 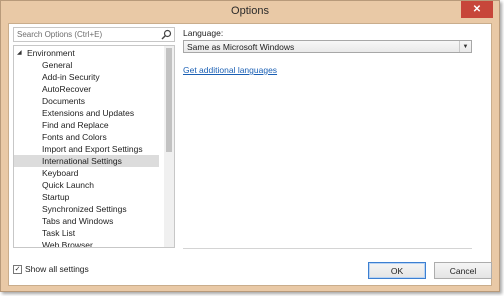 What do you see at coordinates (82, 161) in the screenshot?
I see `tree-item-label: International Settings` at bounding box center [82, 161].